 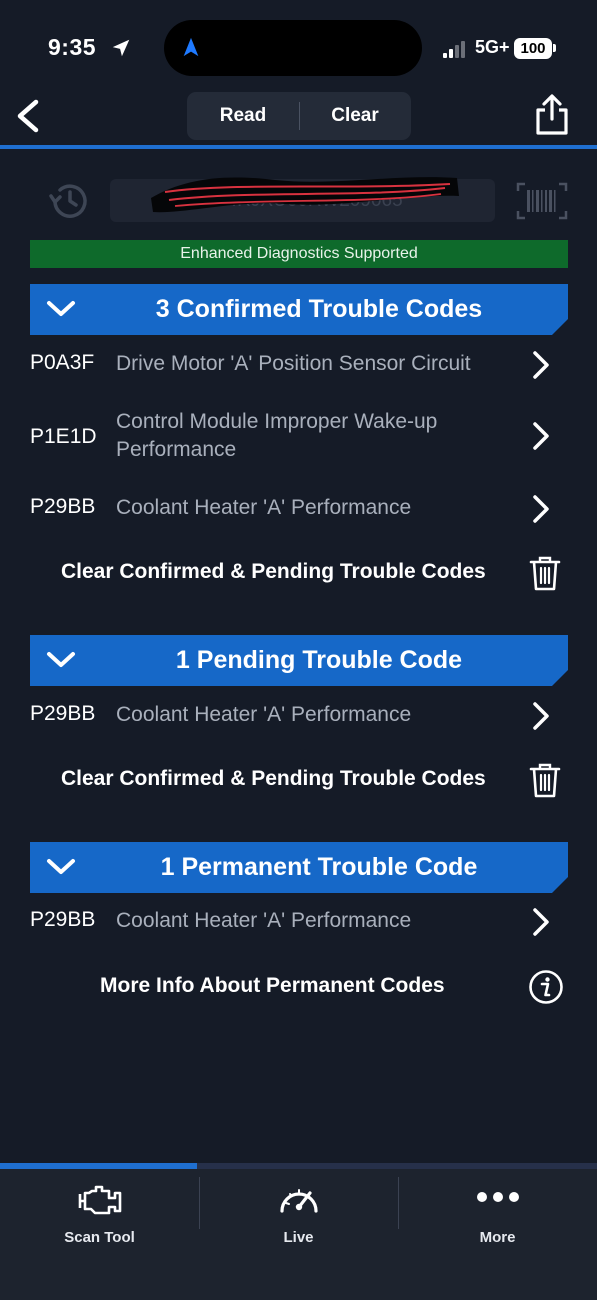 I want to click on status-time: 9:35, so click(x=72, y=47).